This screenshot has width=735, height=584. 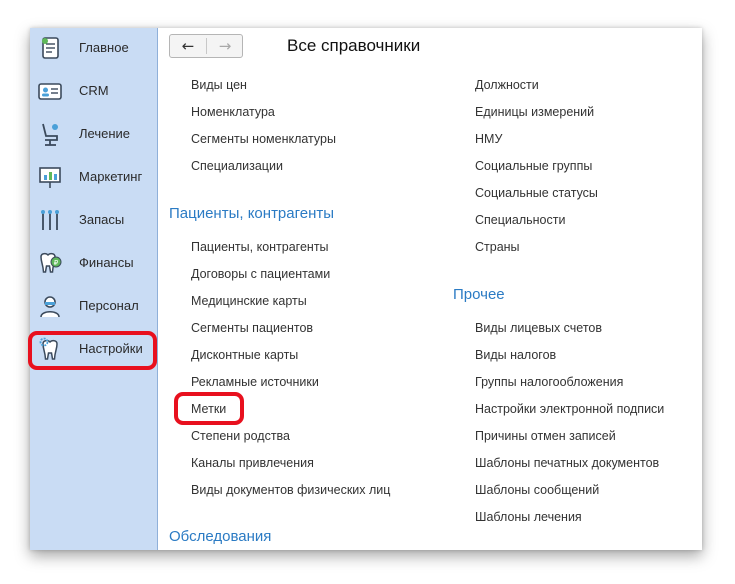 I want to click on sidebar-item-finance: ₽ Финансы, so click(x=93, y=263).